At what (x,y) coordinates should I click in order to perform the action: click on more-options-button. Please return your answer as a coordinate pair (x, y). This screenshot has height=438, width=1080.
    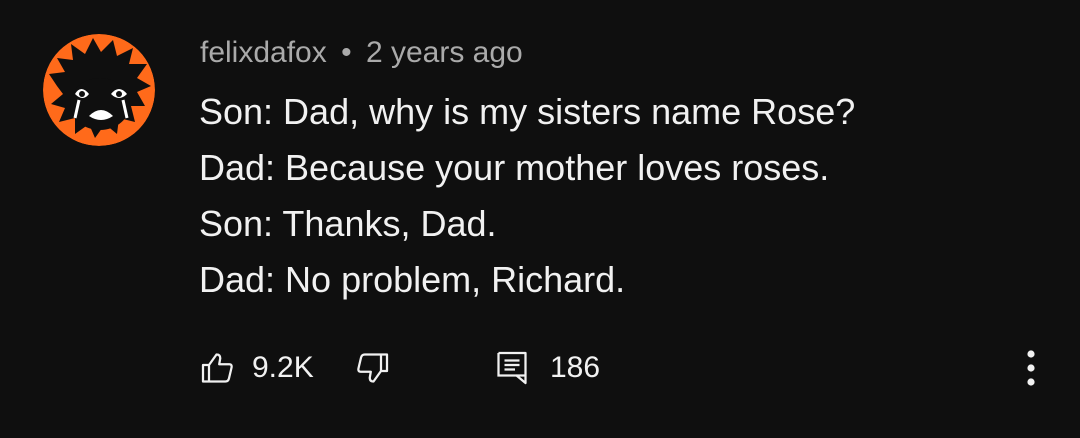
    Looking at the image, I should click on (1031, 368).